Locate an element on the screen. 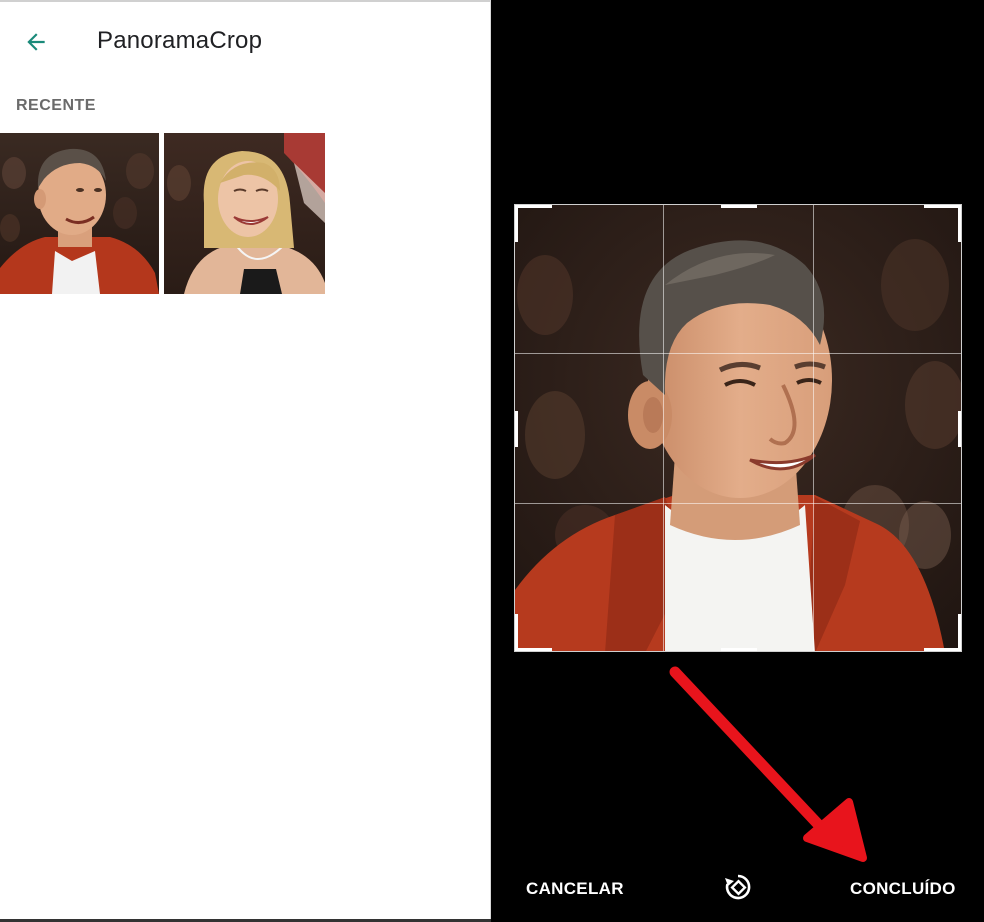 Image resolution: width=984 pixels, height=922 pixels. rotate-icon is located at coordinates (738, 887).